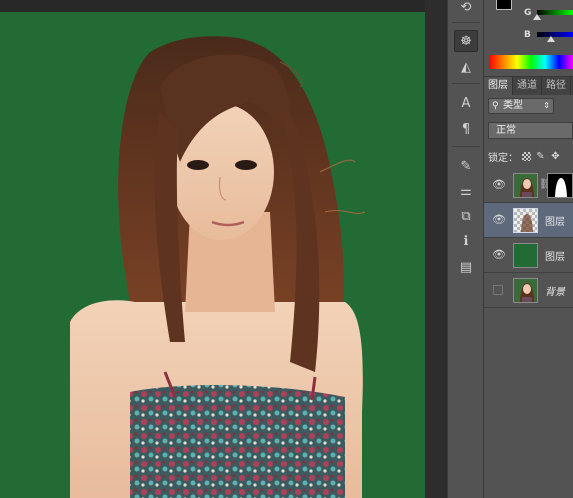  I want to click on layer-list: 👁 ⛓ 👁 图层 👁 图层 背景, so click(528, 238).